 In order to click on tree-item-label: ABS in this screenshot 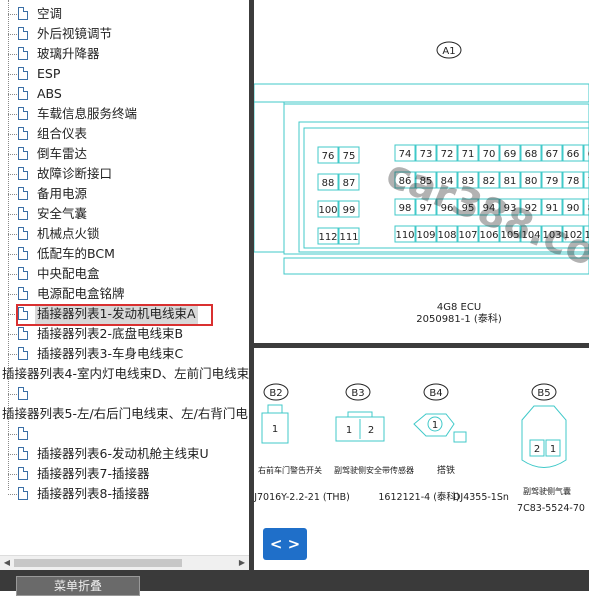, I will do `click(49, 93)`.